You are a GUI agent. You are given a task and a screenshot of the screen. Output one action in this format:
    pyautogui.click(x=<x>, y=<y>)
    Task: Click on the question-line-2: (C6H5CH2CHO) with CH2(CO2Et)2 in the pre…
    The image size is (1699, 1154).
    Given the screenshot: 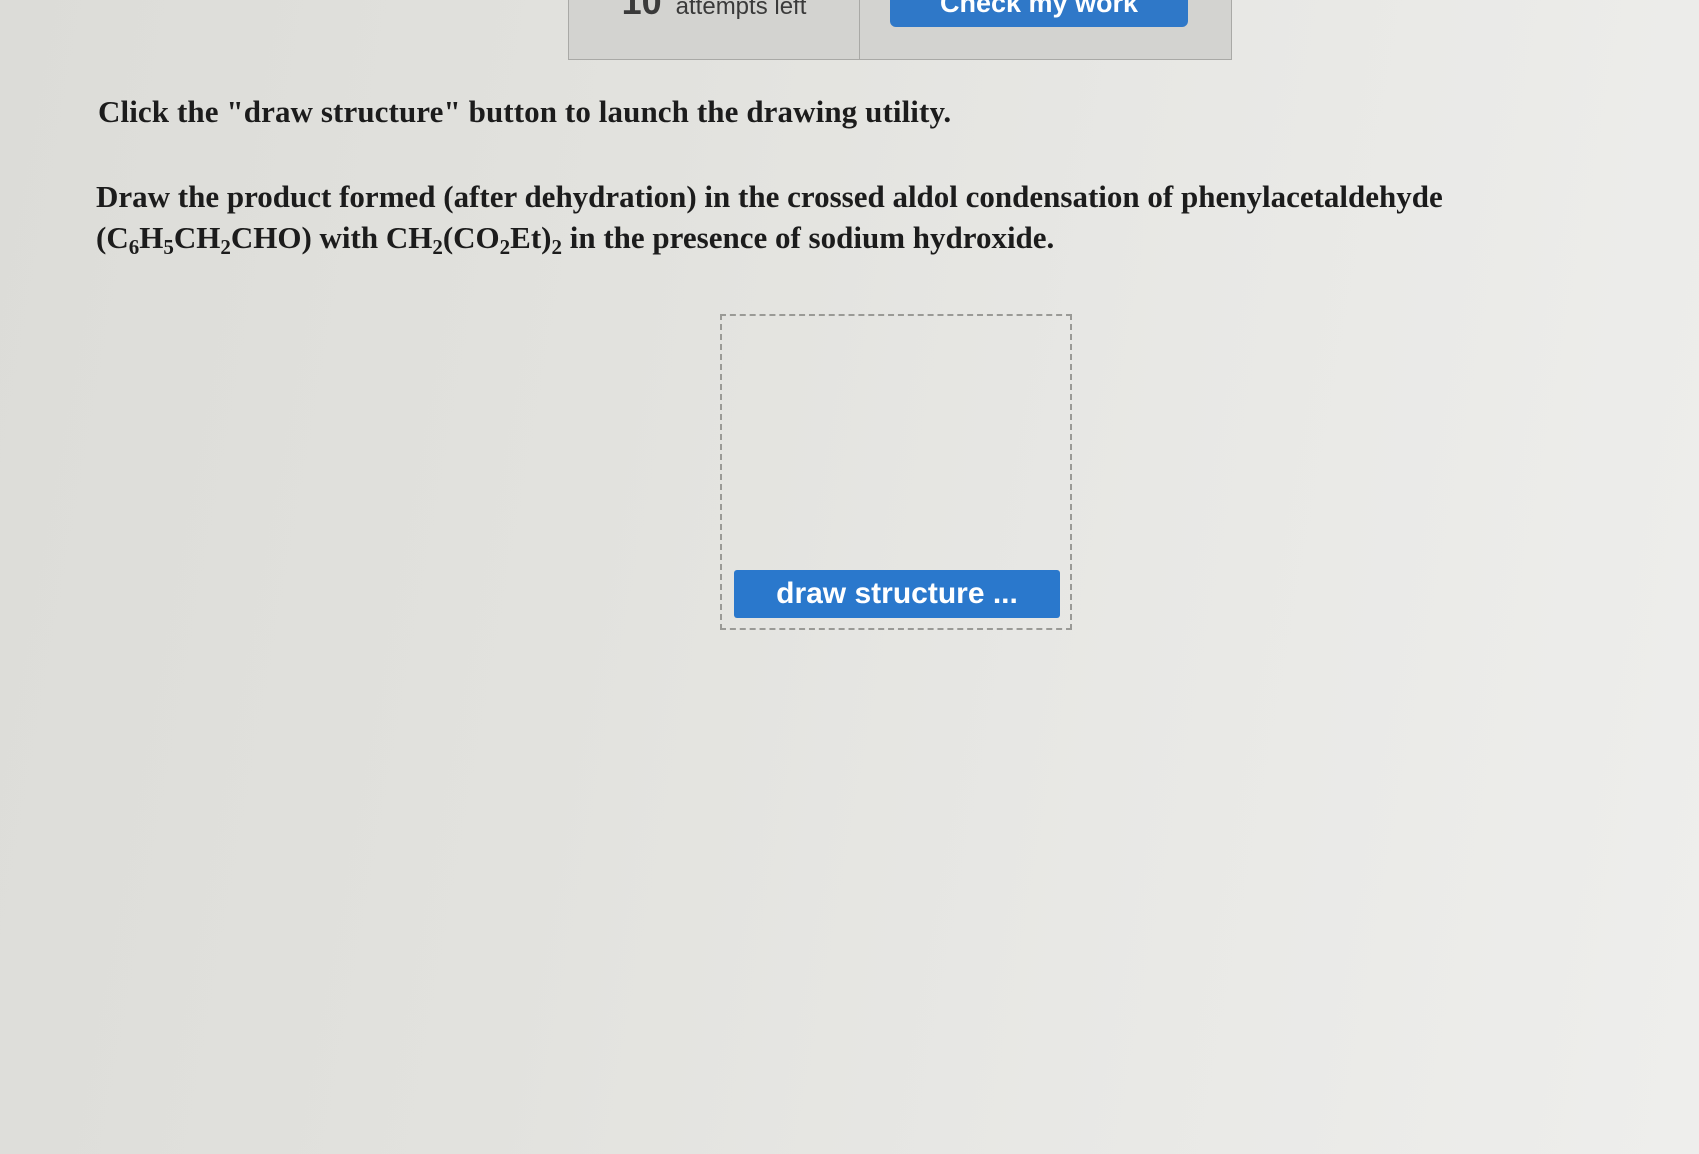 What is the action you would take?
    pyautogui.click(x=896, y=237)
    